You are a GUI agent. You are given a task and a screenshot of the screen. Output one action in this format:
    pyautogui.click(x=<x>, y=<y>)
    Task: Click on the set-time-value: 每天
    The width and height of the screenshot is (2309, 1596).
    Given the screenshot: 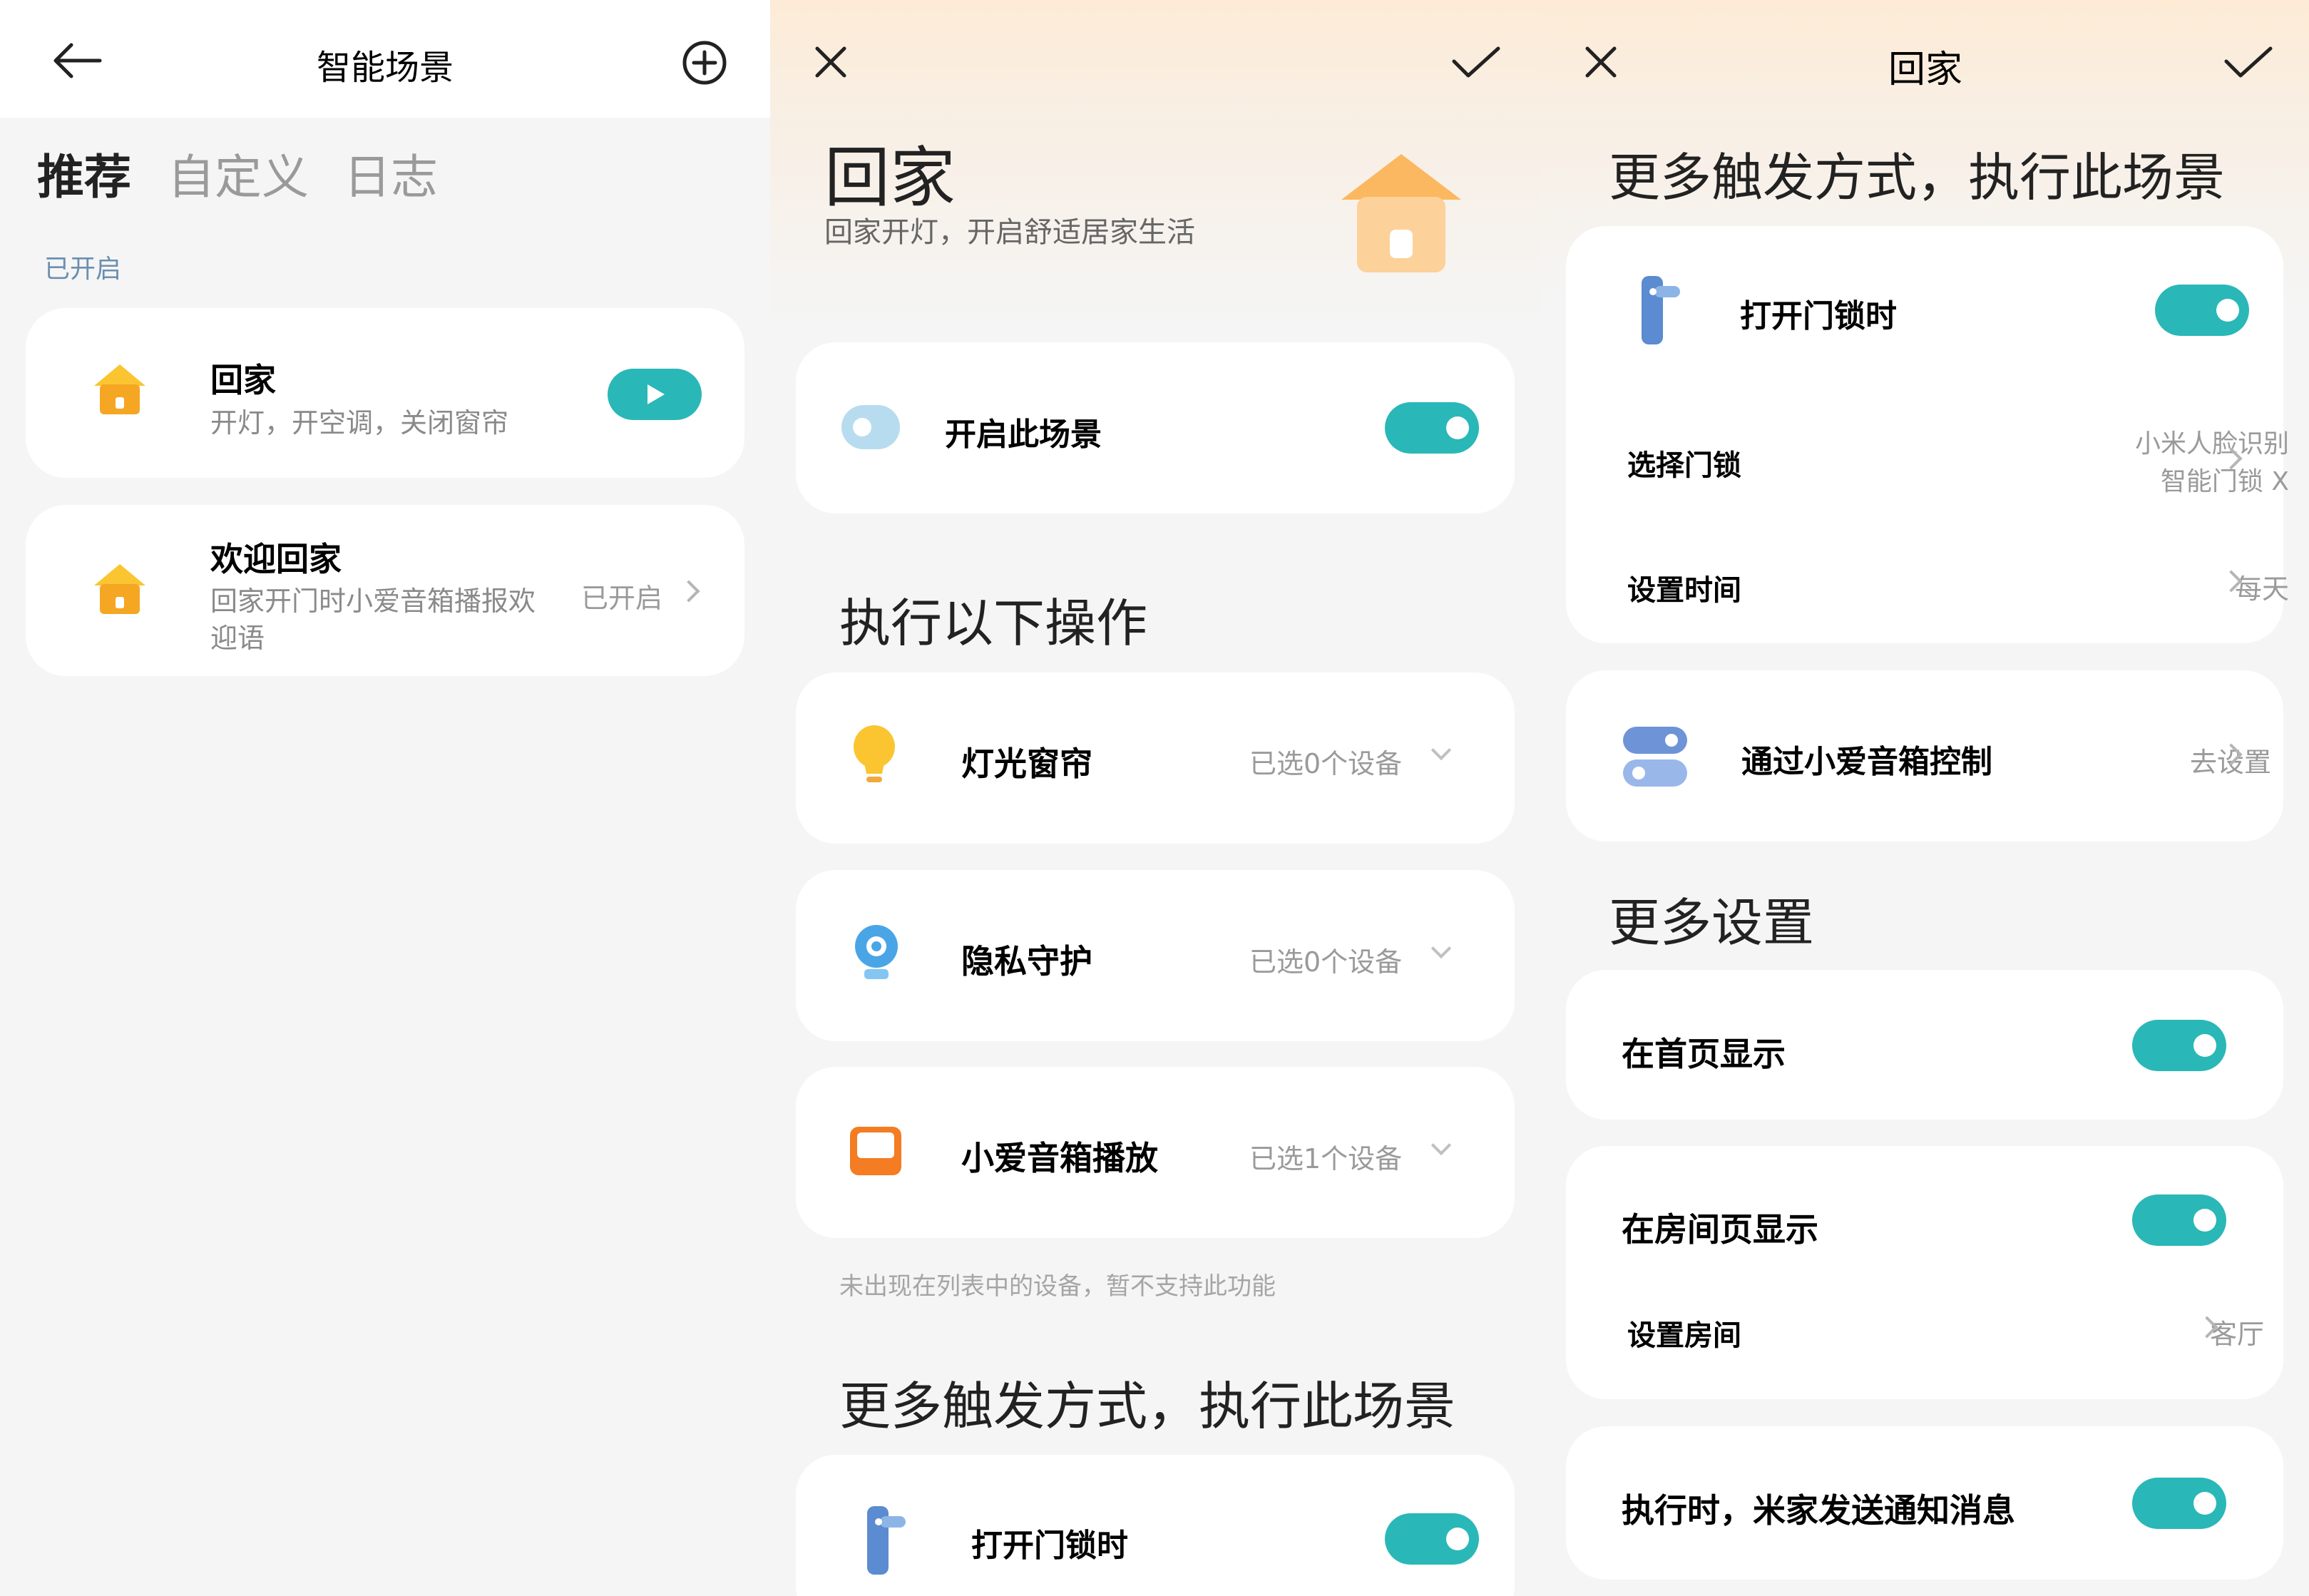 What is the action you would take?
    pyautogui.click(x=2261, y=589)
    